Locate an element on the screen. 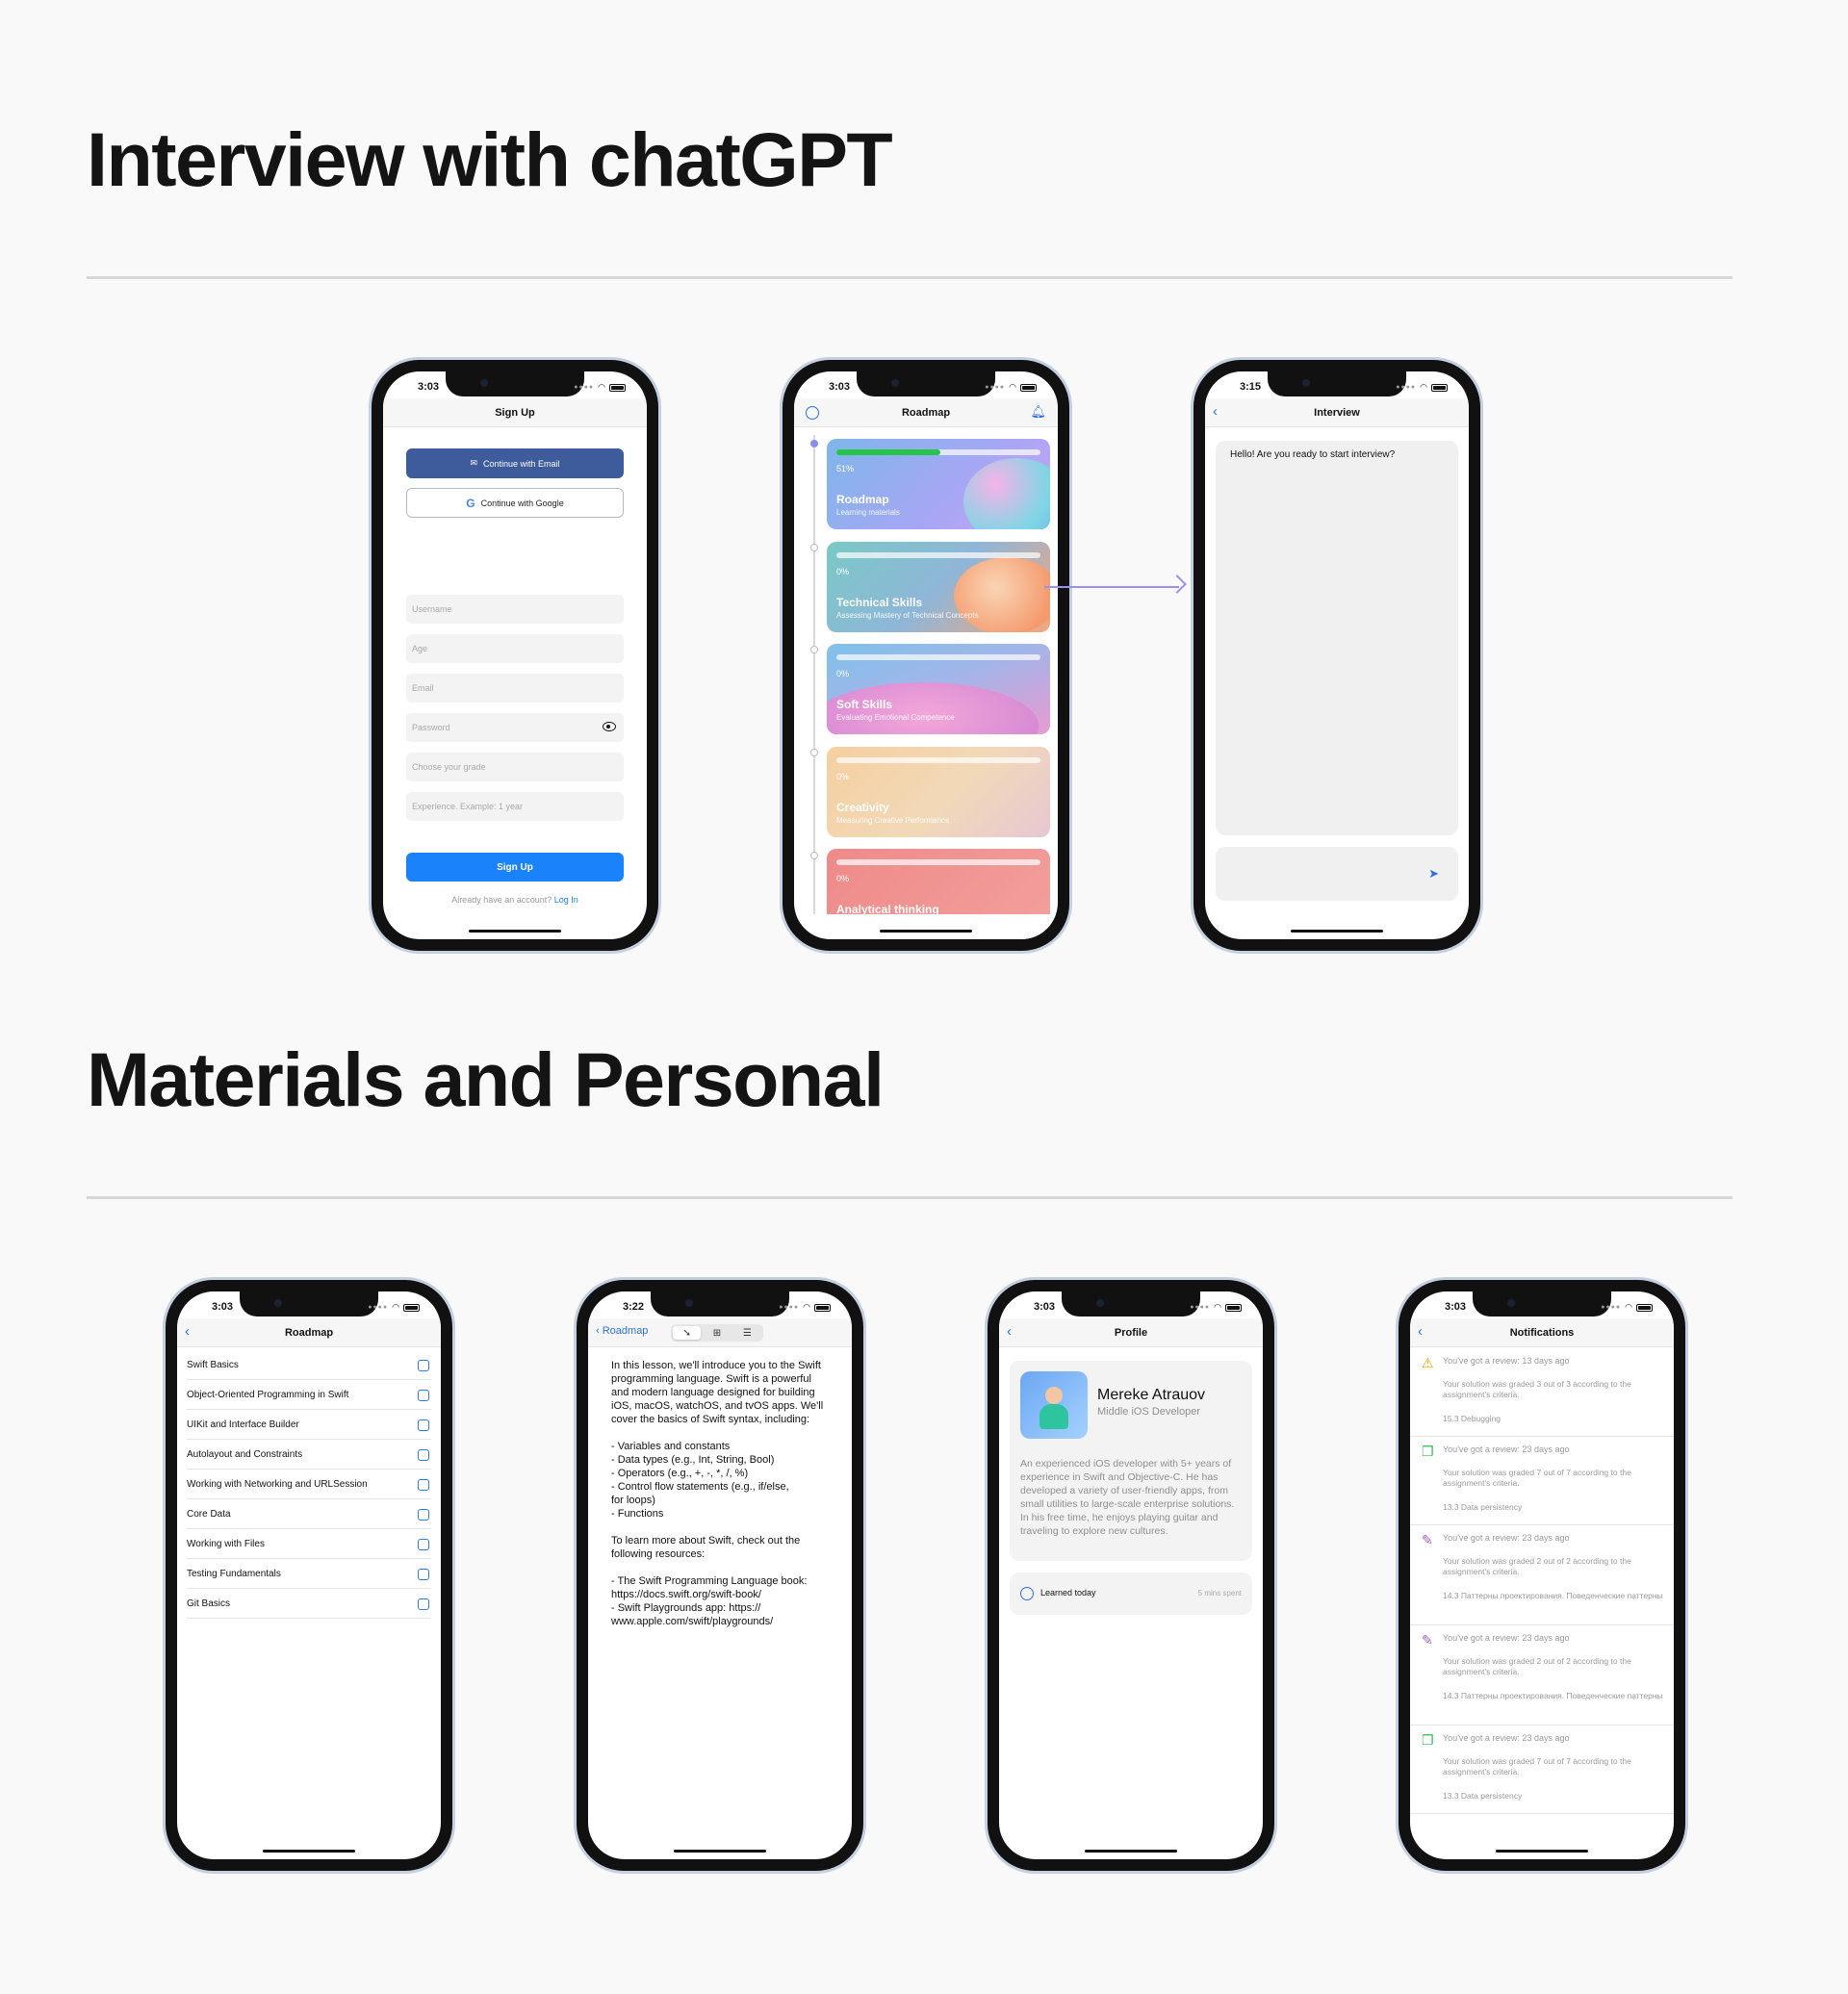 The image size is (1848, 1994). learned-value: 5 mins spent is located at coordinates (1219, 1593).